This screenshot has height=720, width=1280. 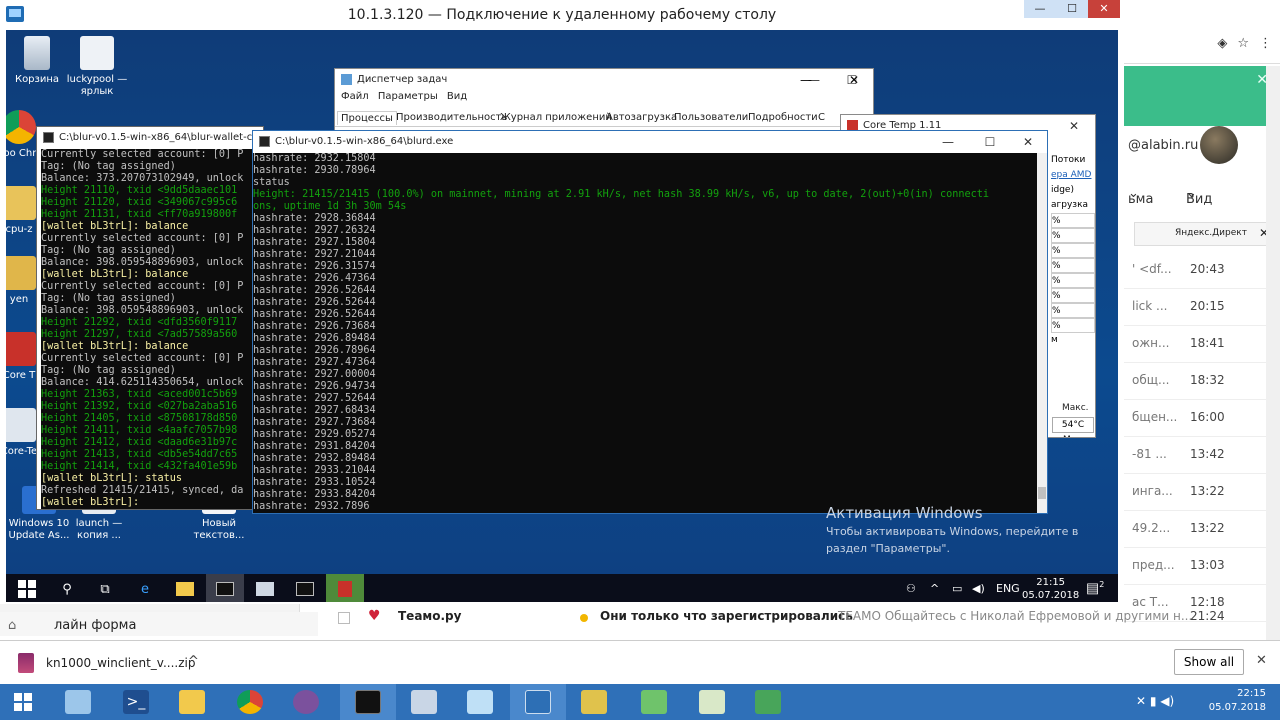 What do you see at coordinates (1204, 234) in the screenshot?
I see `ad-block: Яндекс.Директ ✕` at bounding box center [1204, 234].